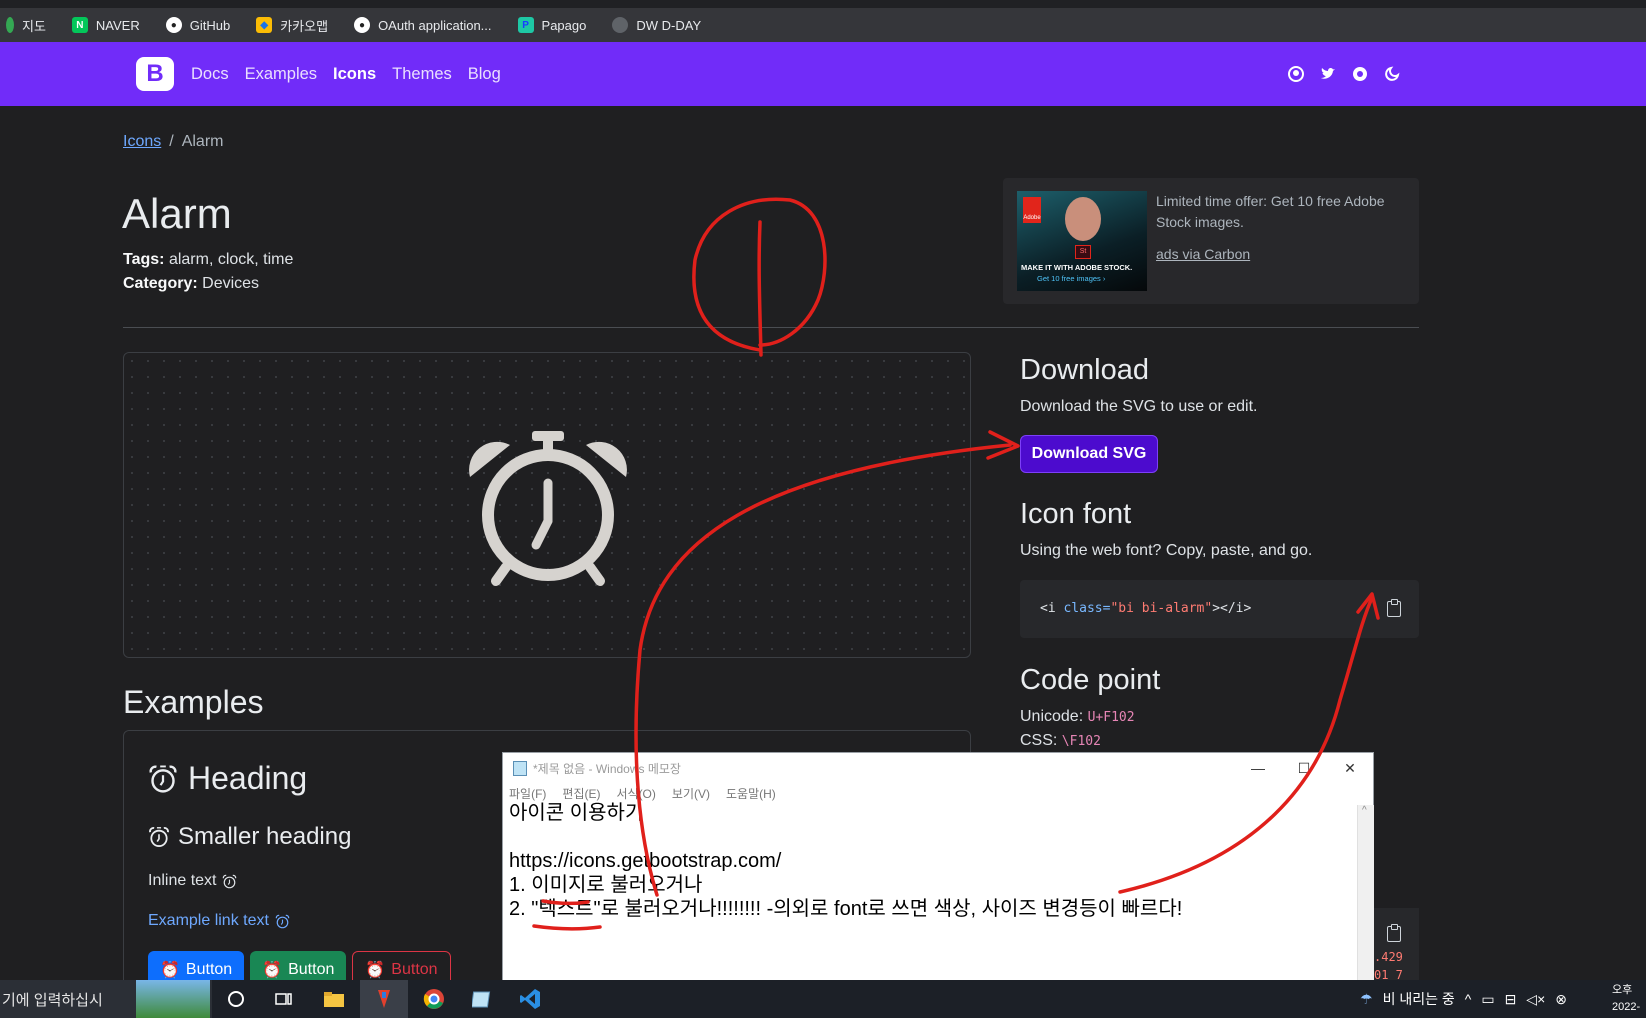 This screenshot has width=1646, height=1018. Describe the element at coordinates (551, 25) in the screenshot. I see `bookmark-papago: P Papago` at that location.